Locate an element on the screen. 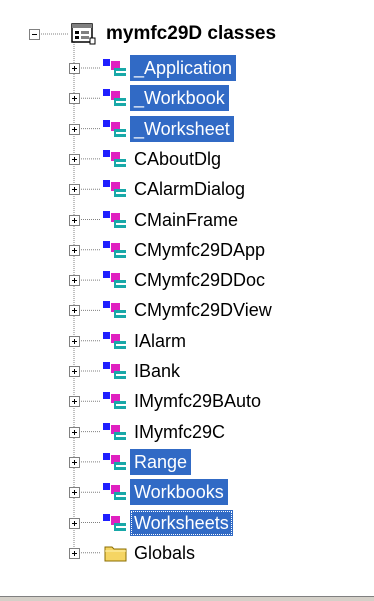 The width and height of the screenshot is (374, 601). tree-item-label: CMymfc29DView is located at coordinates (203, 310).